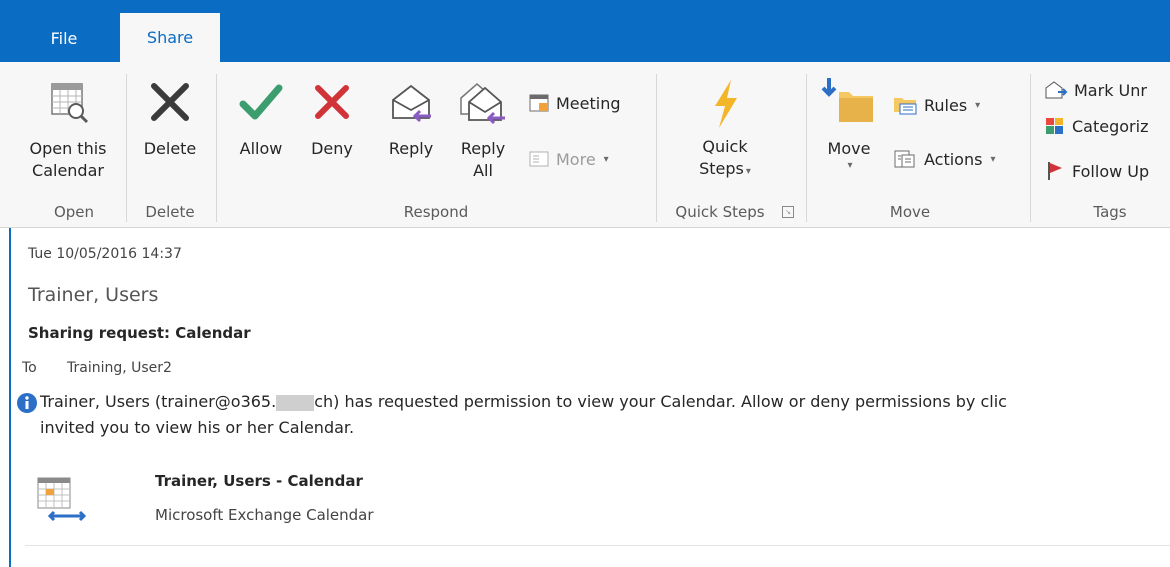  What do you see at coordinates (1055, 171) in the screenshot?
I see `flag-icon` at bounding box center [1055, 171].